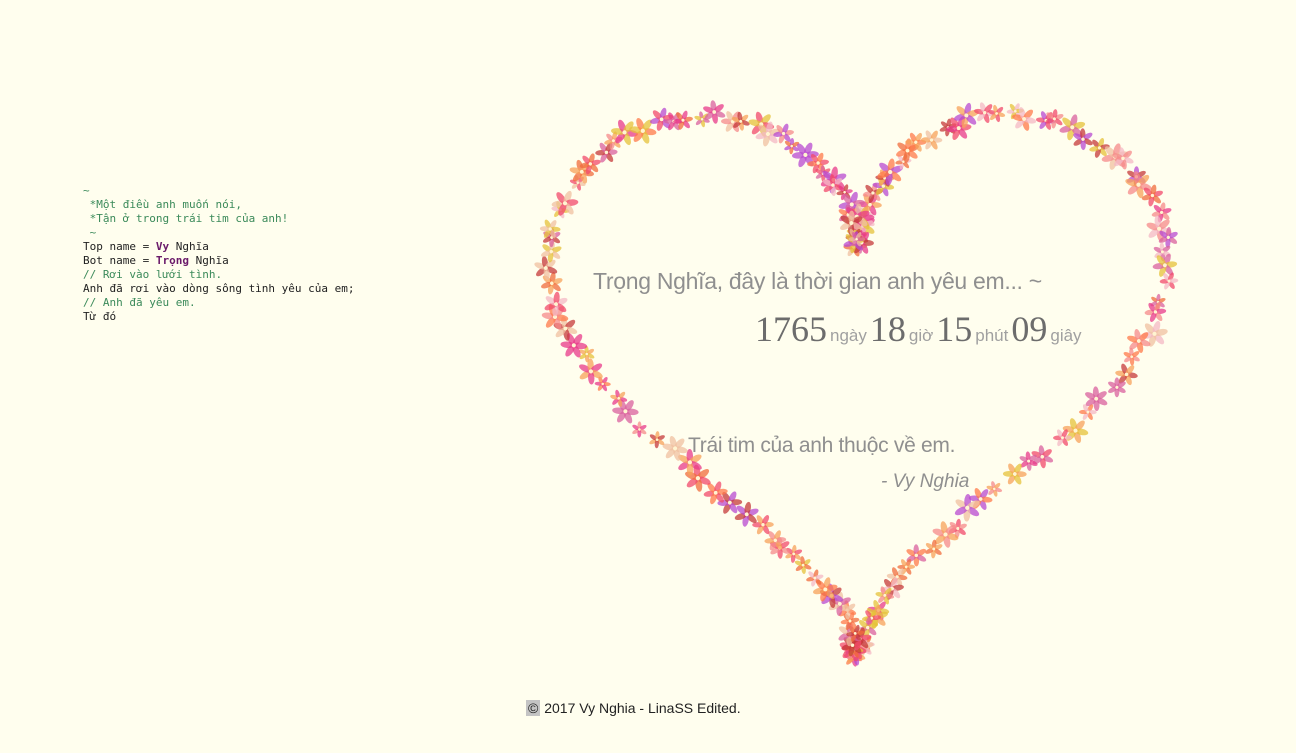  I want to click on code-token: *Tận ở trong trái tim của anh!, so click(186, 218).